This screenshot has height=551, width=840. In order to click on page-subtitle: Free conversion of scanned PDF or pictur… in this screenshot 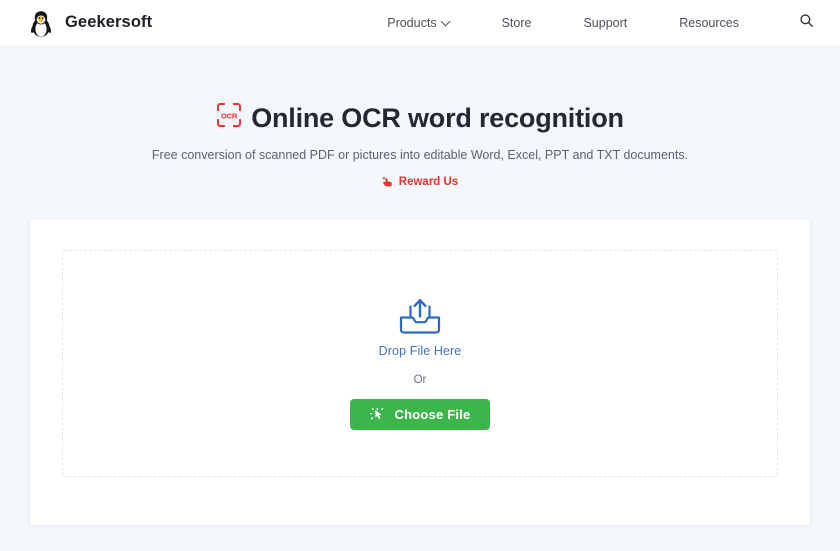, I will do `click(420, 155)`.